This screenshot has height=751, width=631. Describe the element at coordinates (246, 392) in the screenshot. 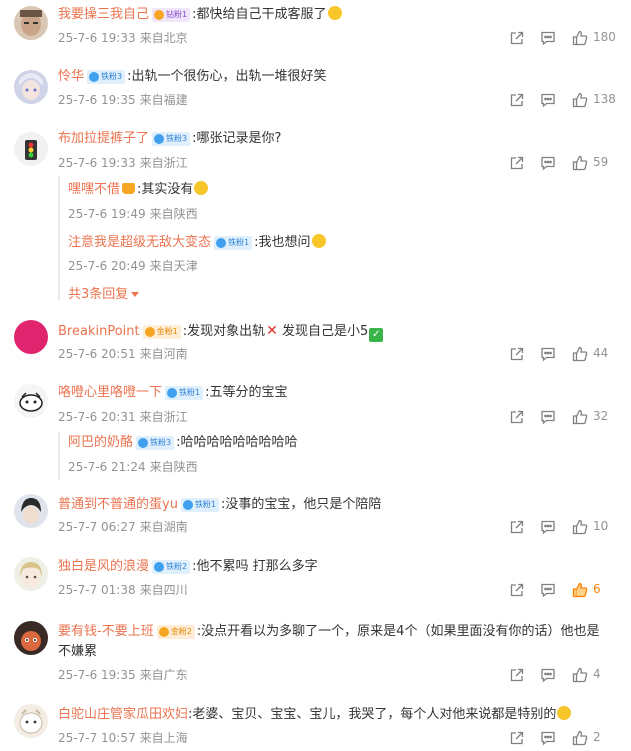

I see `comment-text: :五等分的宝宝` at that location.